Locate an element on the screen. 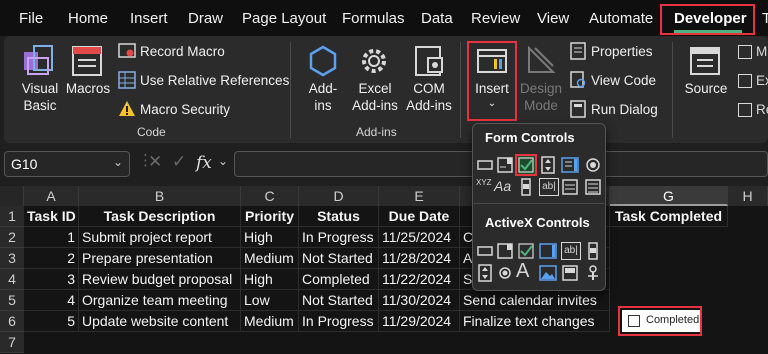  macros-button: Macros is located at coordinates (88, 88).